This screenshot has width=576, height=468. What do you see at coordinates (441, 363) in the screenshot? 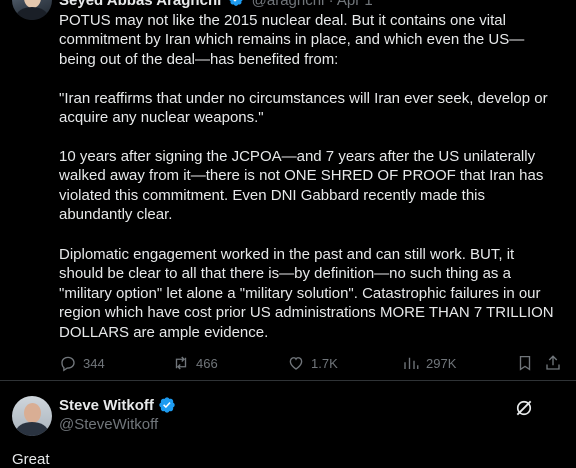
I see `views-count: 297K` at bounding box center [441, 363].